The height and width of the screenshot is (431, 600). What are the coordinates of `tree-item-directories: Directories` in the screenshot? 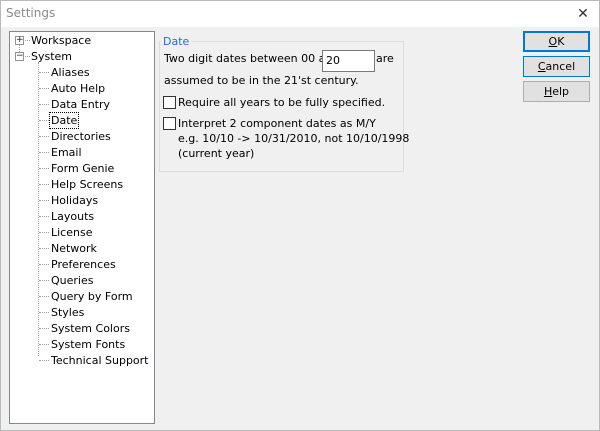 It's located at (81, 136).